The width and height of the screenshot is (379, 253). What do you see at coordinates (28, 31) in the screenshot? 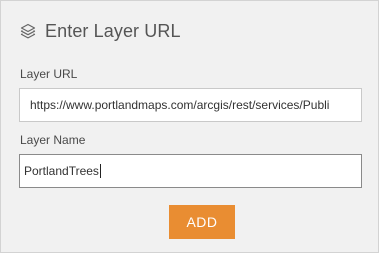
I see `layers-icon` at bounding box center [28, 31].